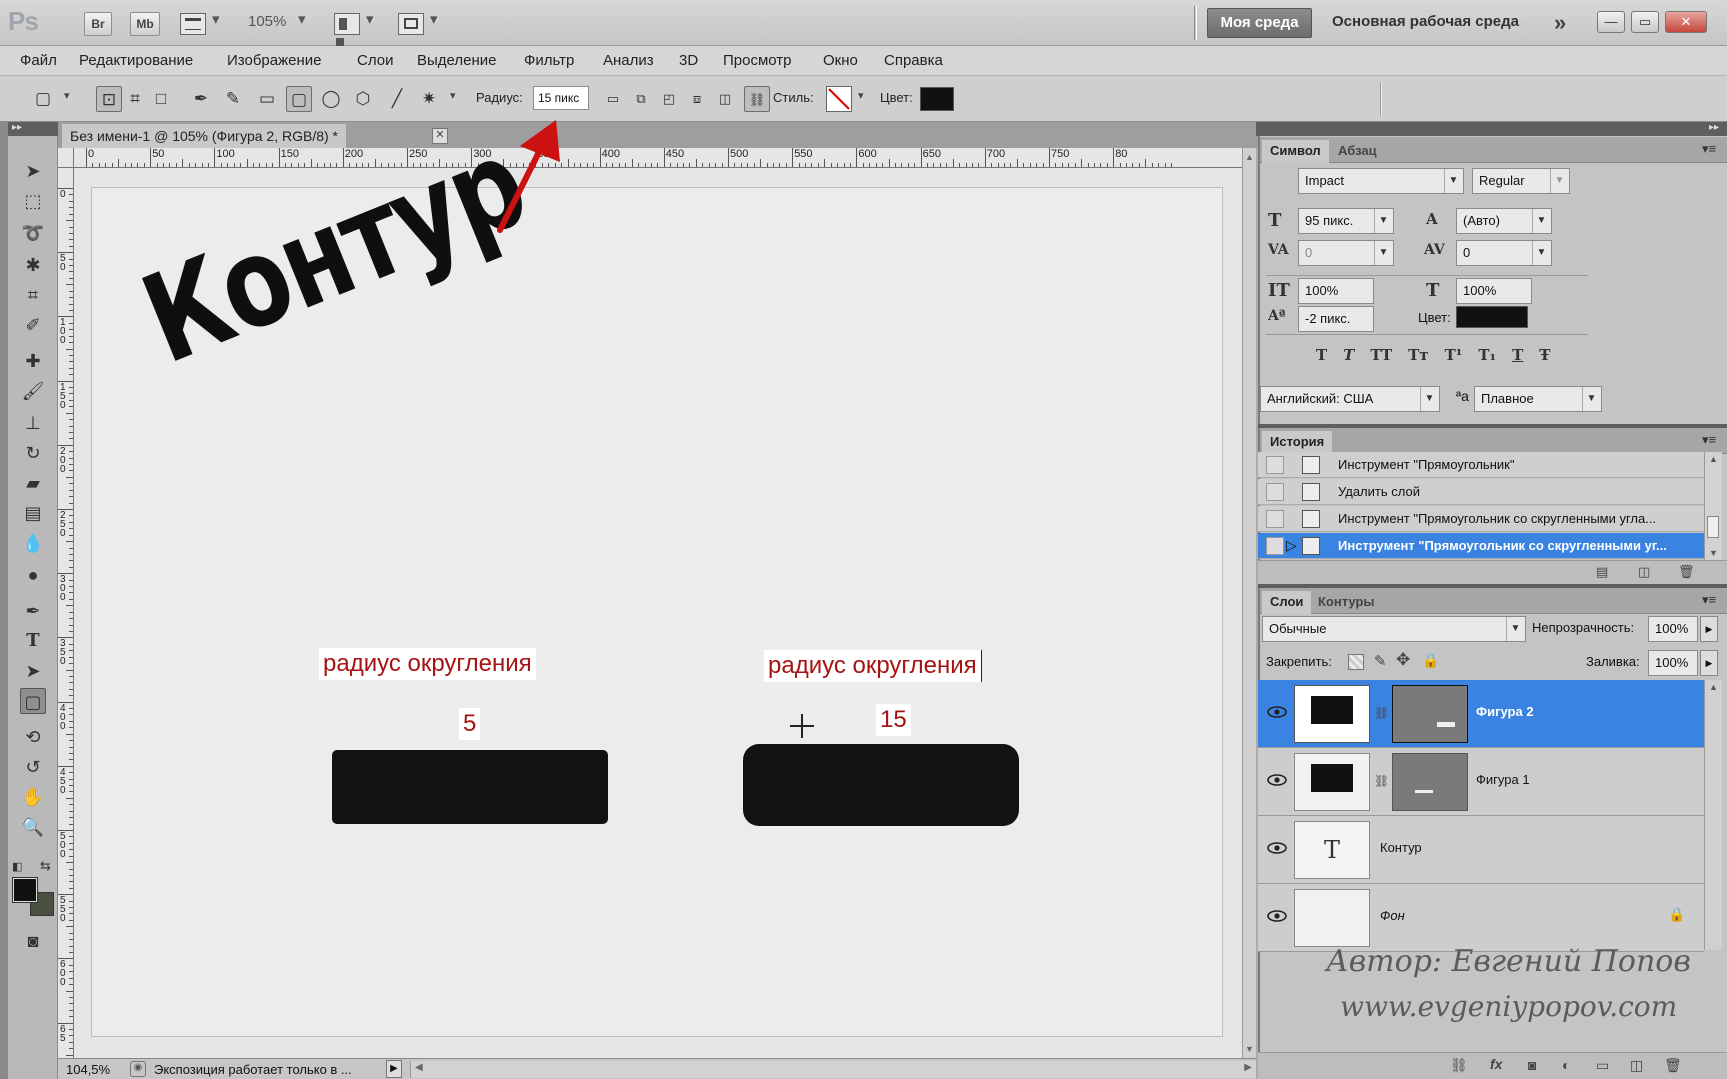 This screenshot has height=1079, width=1727. I want to click on mini-bridge-button: Mb, so click(145, 24).